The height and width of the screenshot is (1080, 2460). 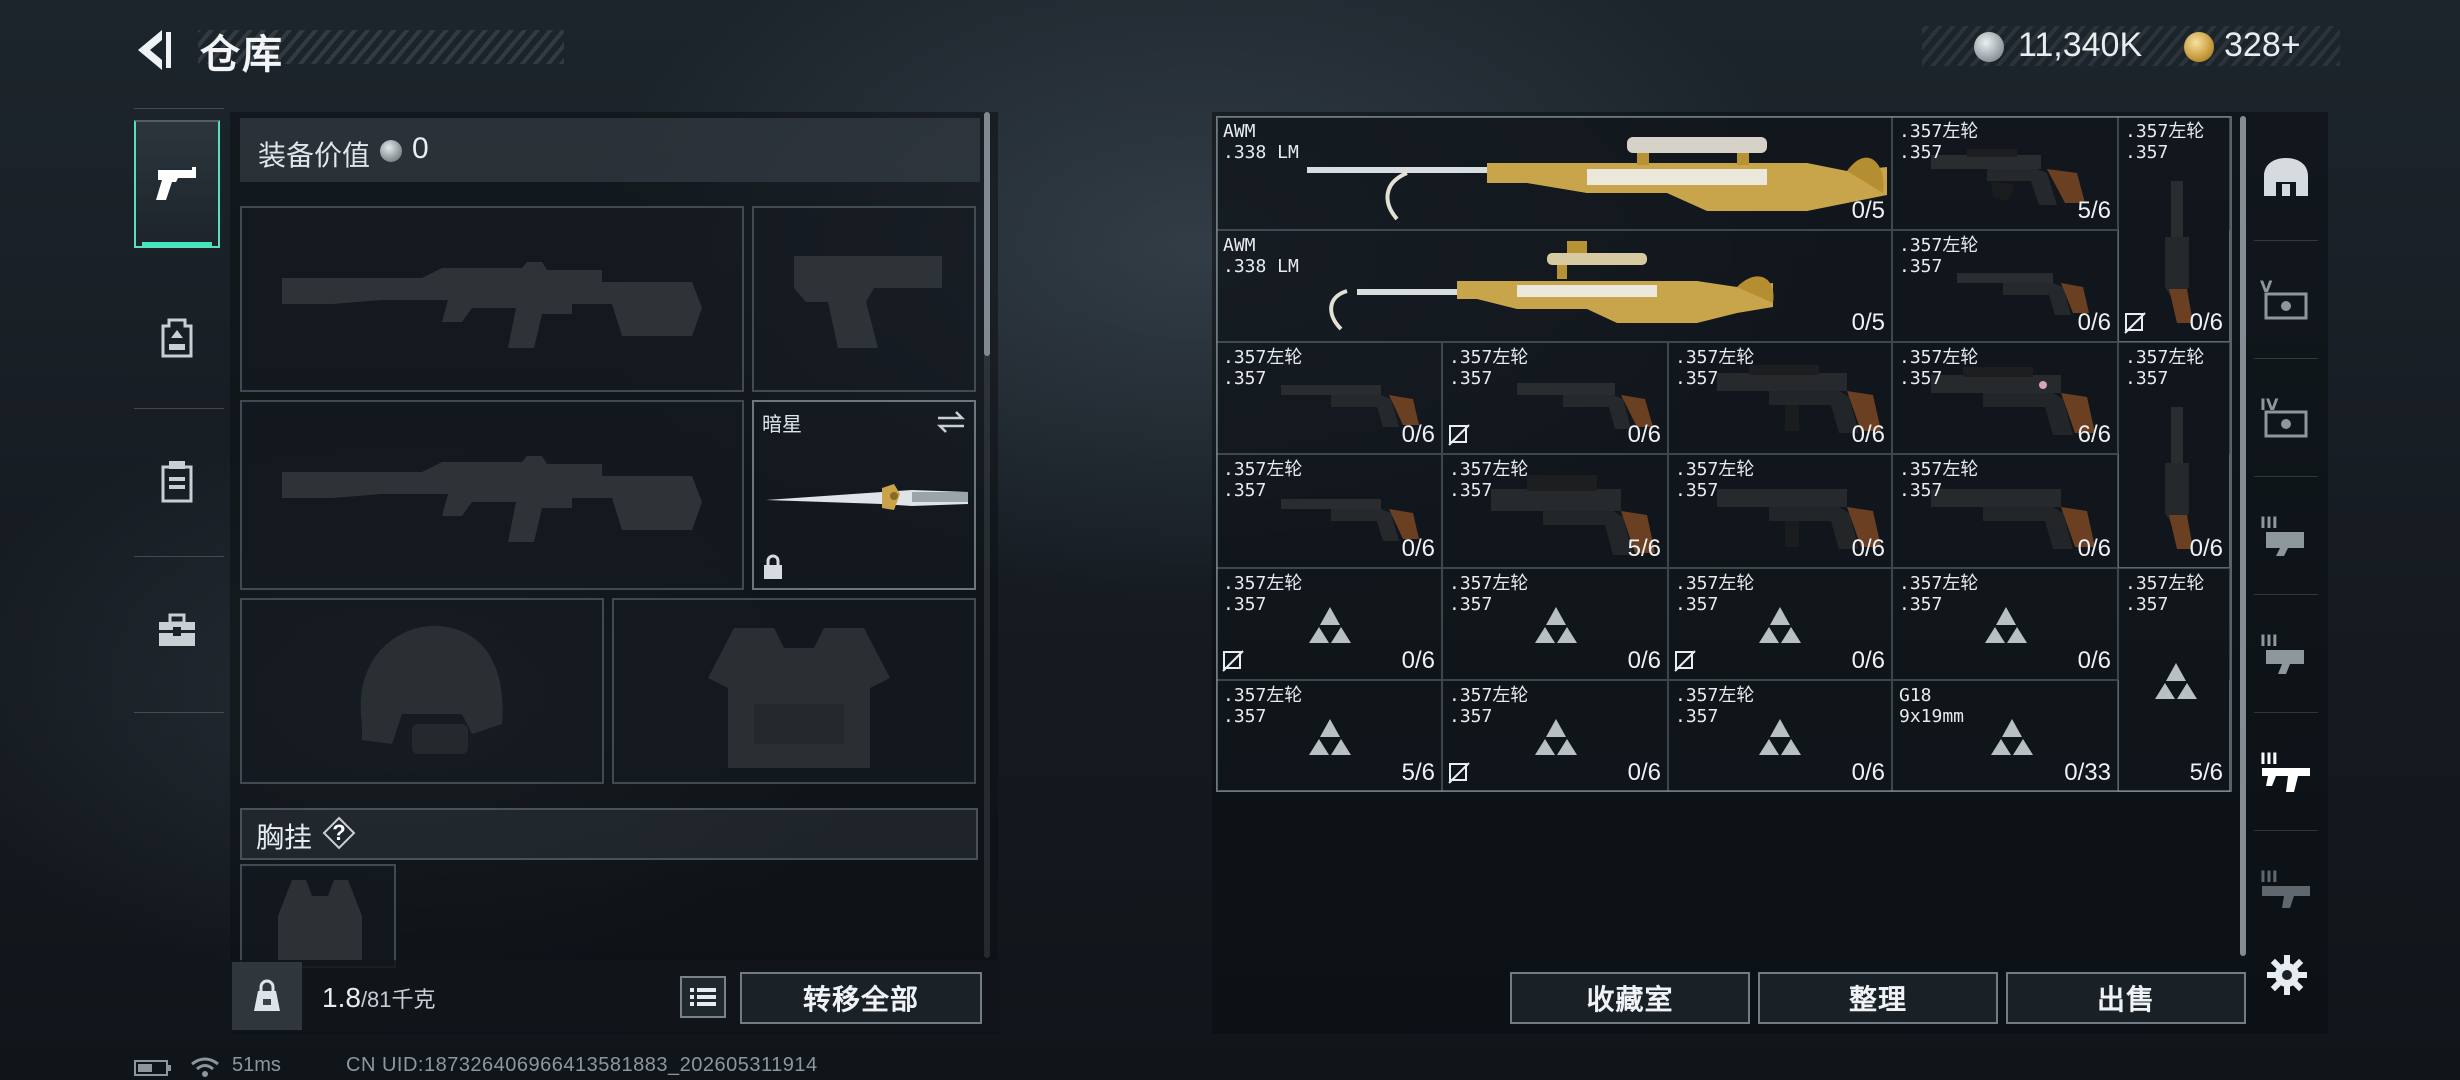 I want to click on filter-tab-tier-iii-gun: III, so click(x=2286, y=888).